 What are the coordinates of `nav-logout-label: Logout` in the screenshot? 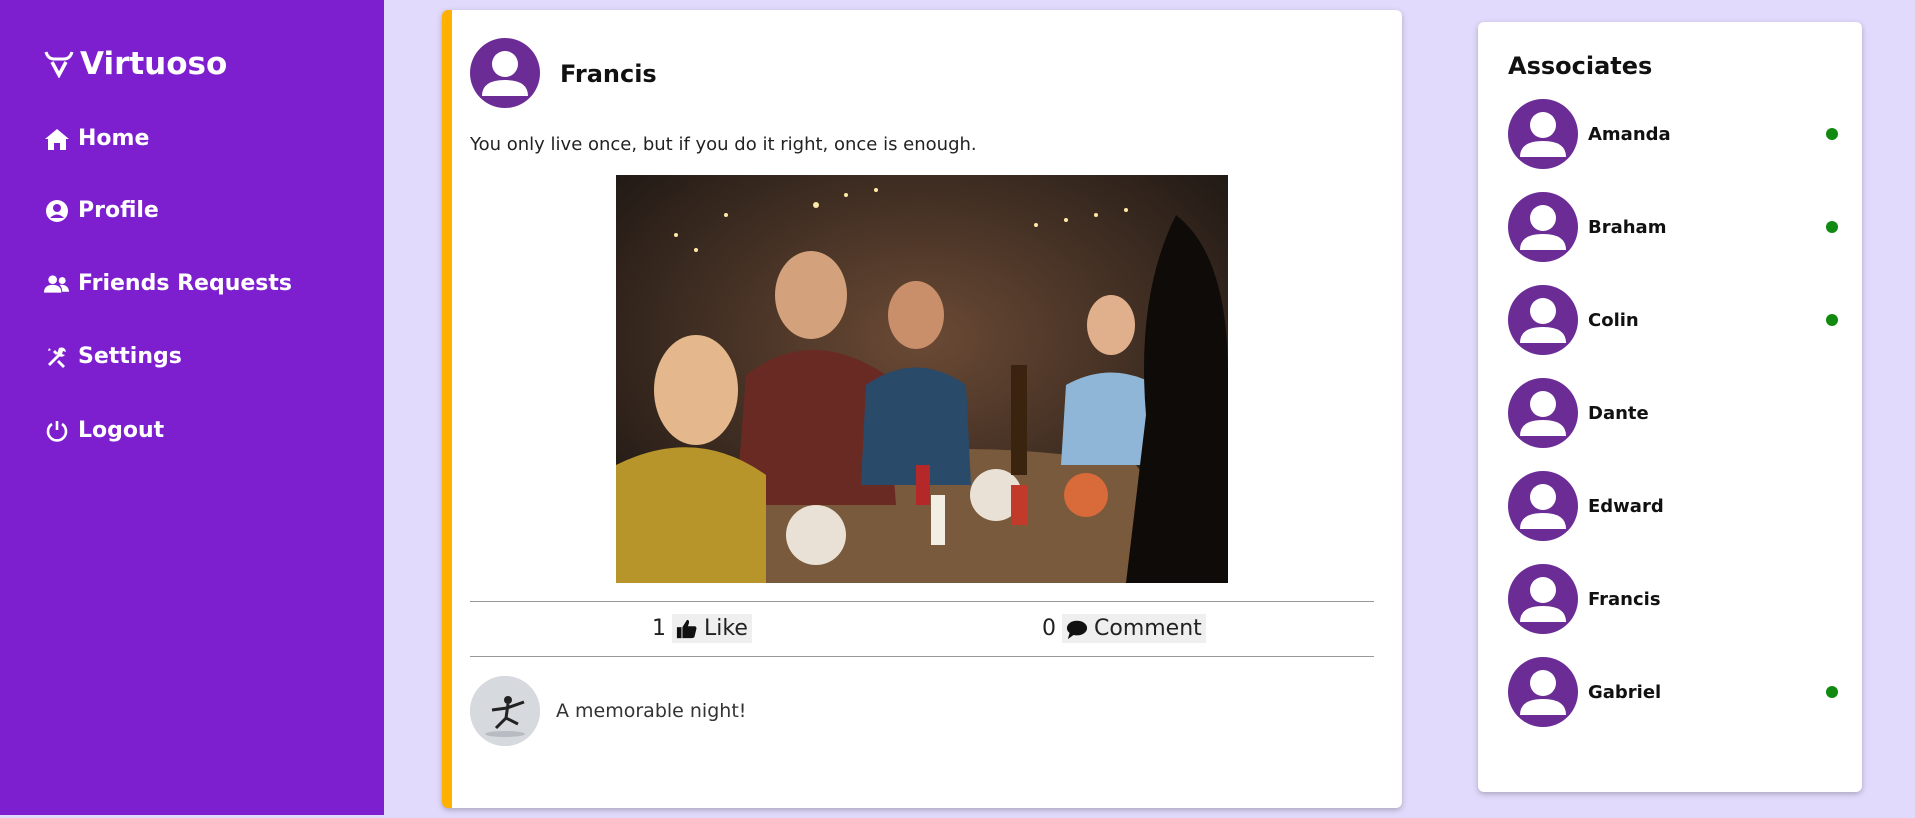 It's located at (121, 430).